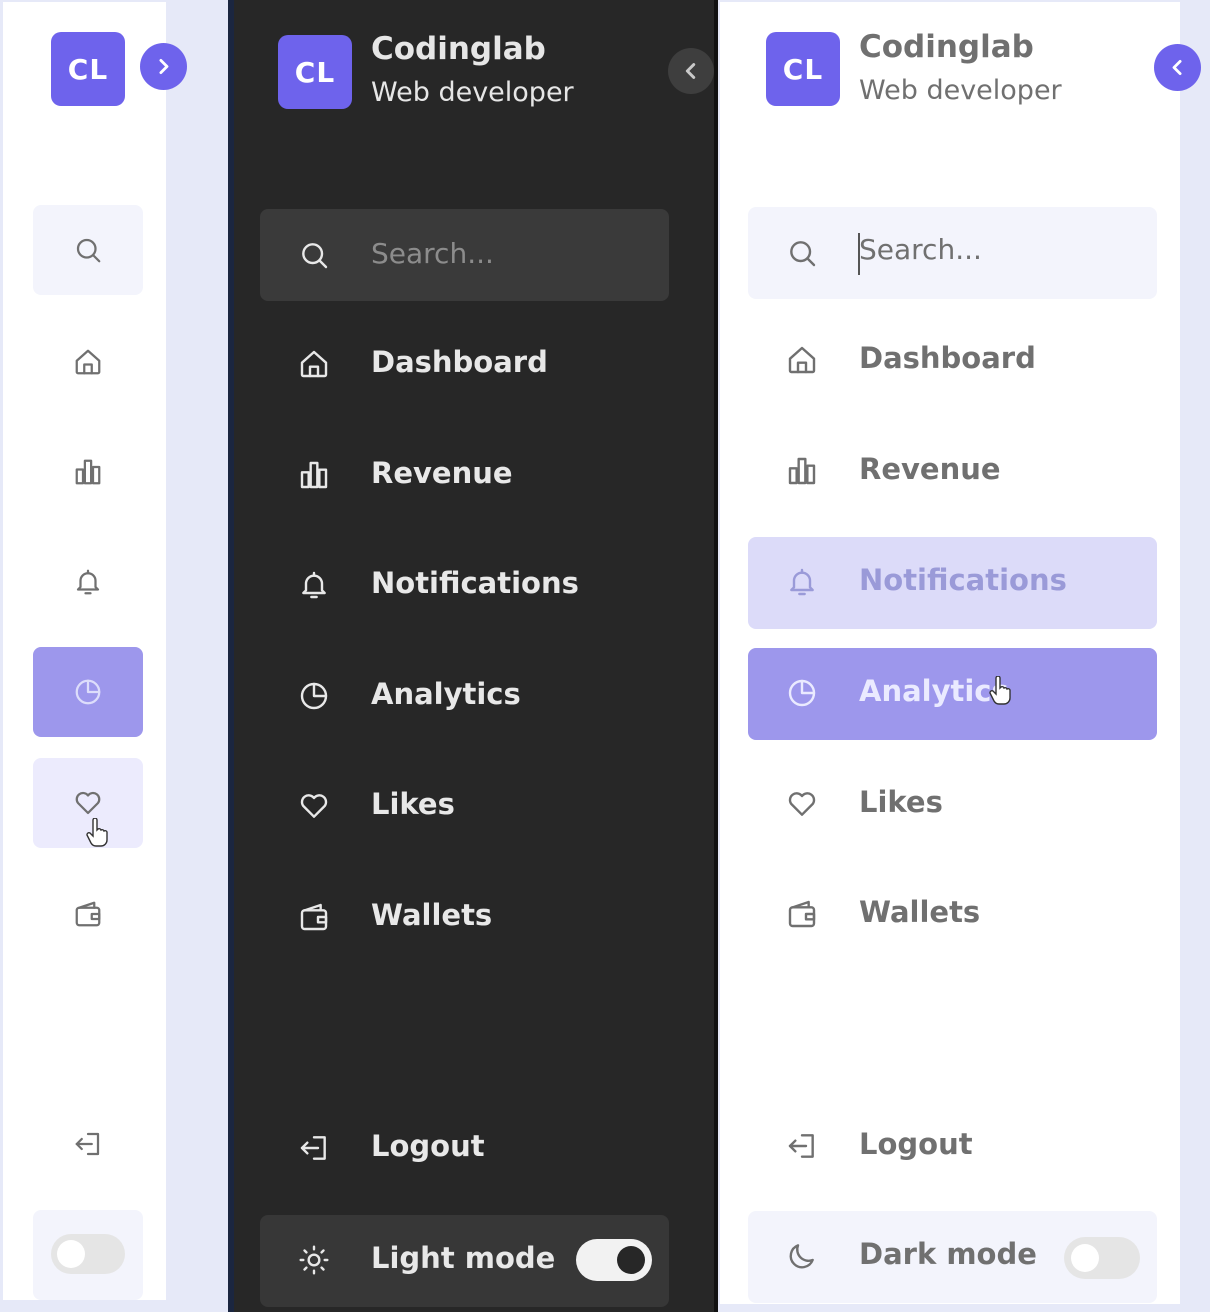  Describe the element at coordinates (948, 1254) in the screenshot. I see `dark-mode-label: Dark mode` at that location.